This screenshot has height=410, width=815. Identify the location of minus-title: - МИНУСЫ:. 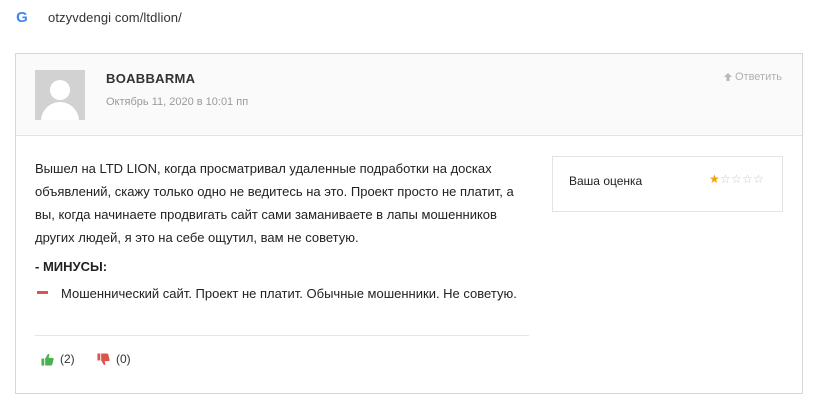
(71, 266).